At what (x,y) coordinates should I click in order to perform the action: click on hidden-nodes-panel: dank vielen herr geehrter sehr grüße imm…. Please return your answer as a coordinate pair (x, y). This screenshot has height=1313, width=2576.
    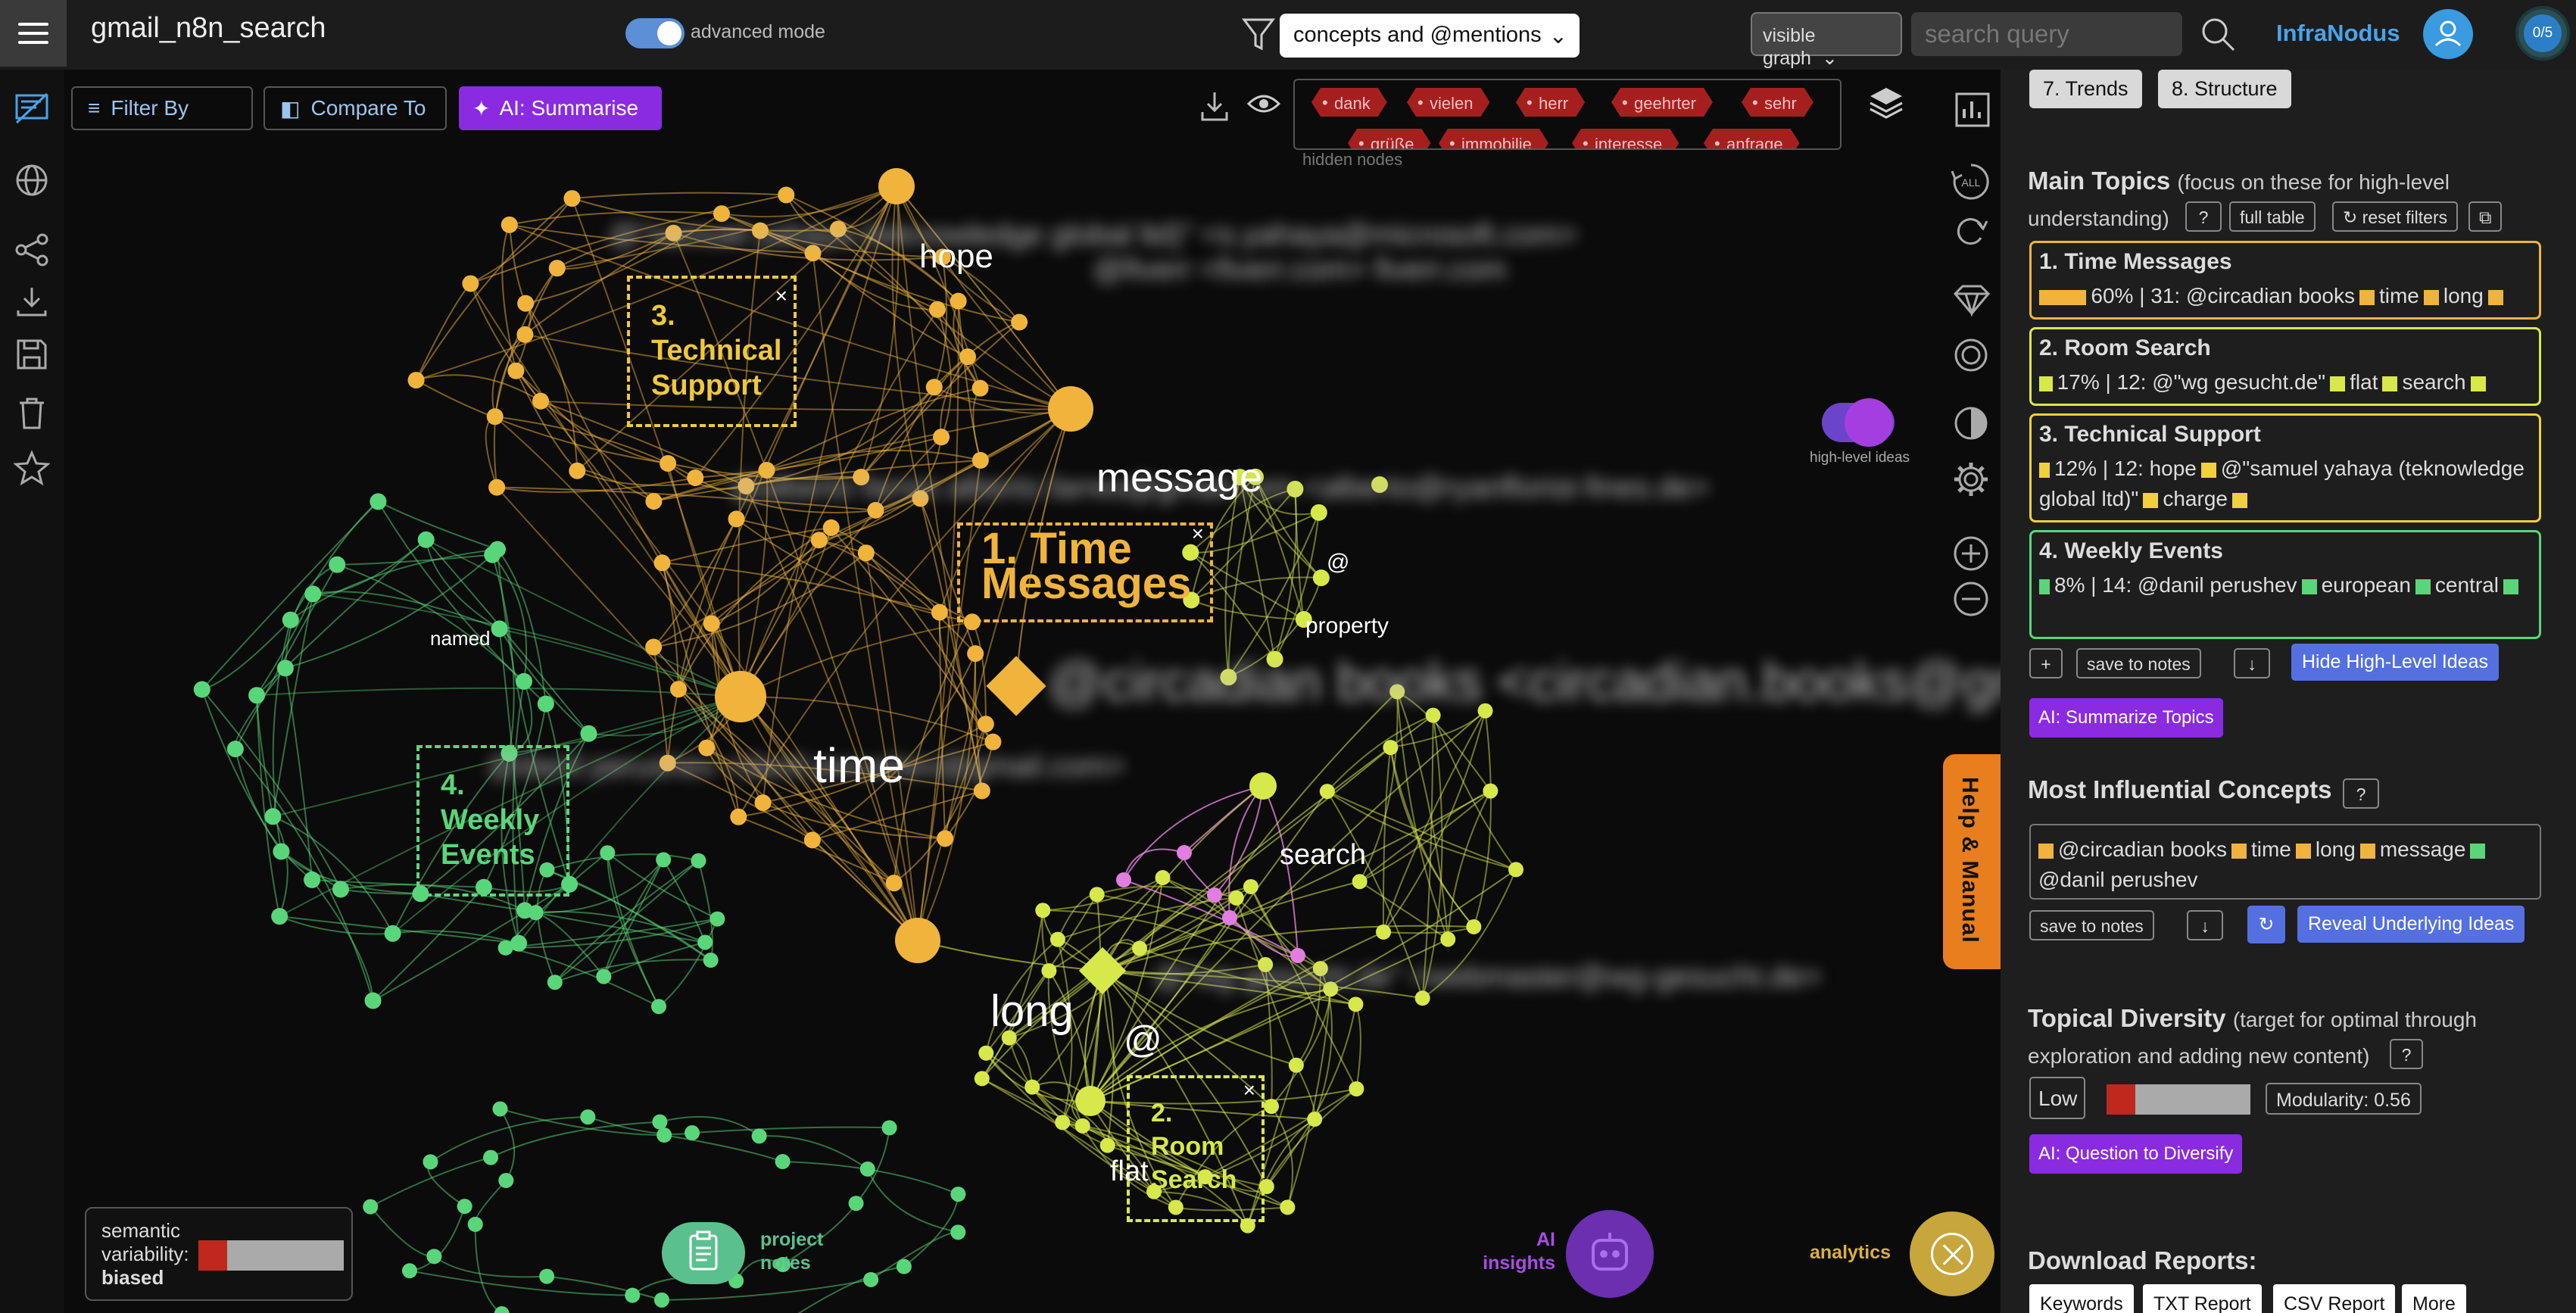
    Looking at the image, I should click on (1567, 114).